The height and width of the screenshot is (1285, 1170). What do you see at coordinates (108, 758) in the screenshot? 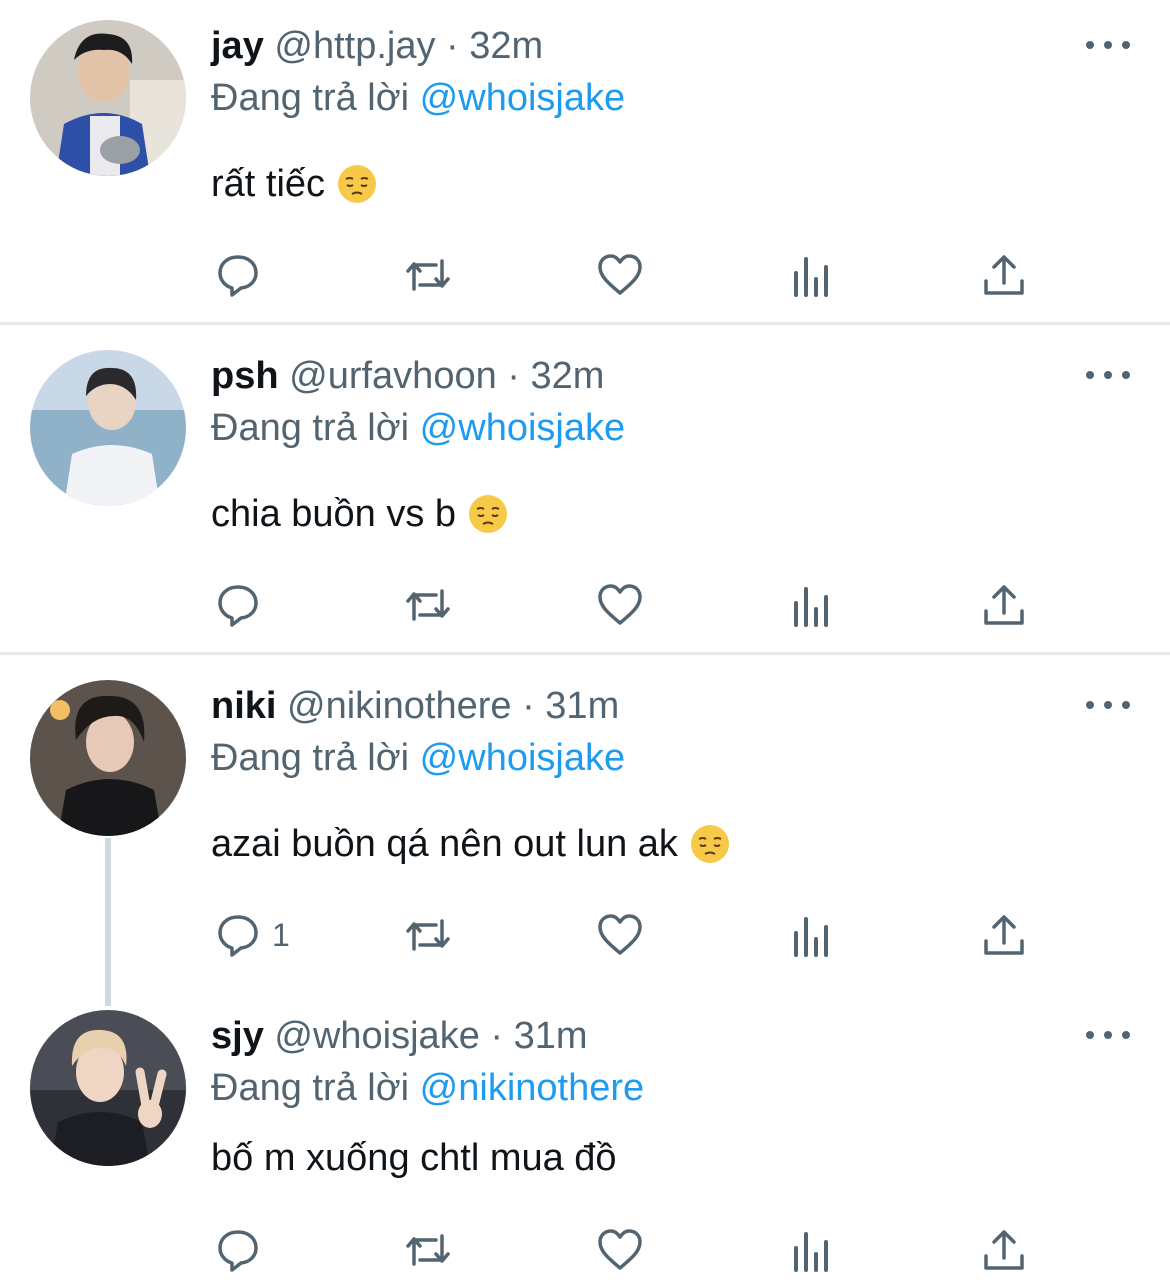
I see `avatar-niki` at bounding box center [108, 758].